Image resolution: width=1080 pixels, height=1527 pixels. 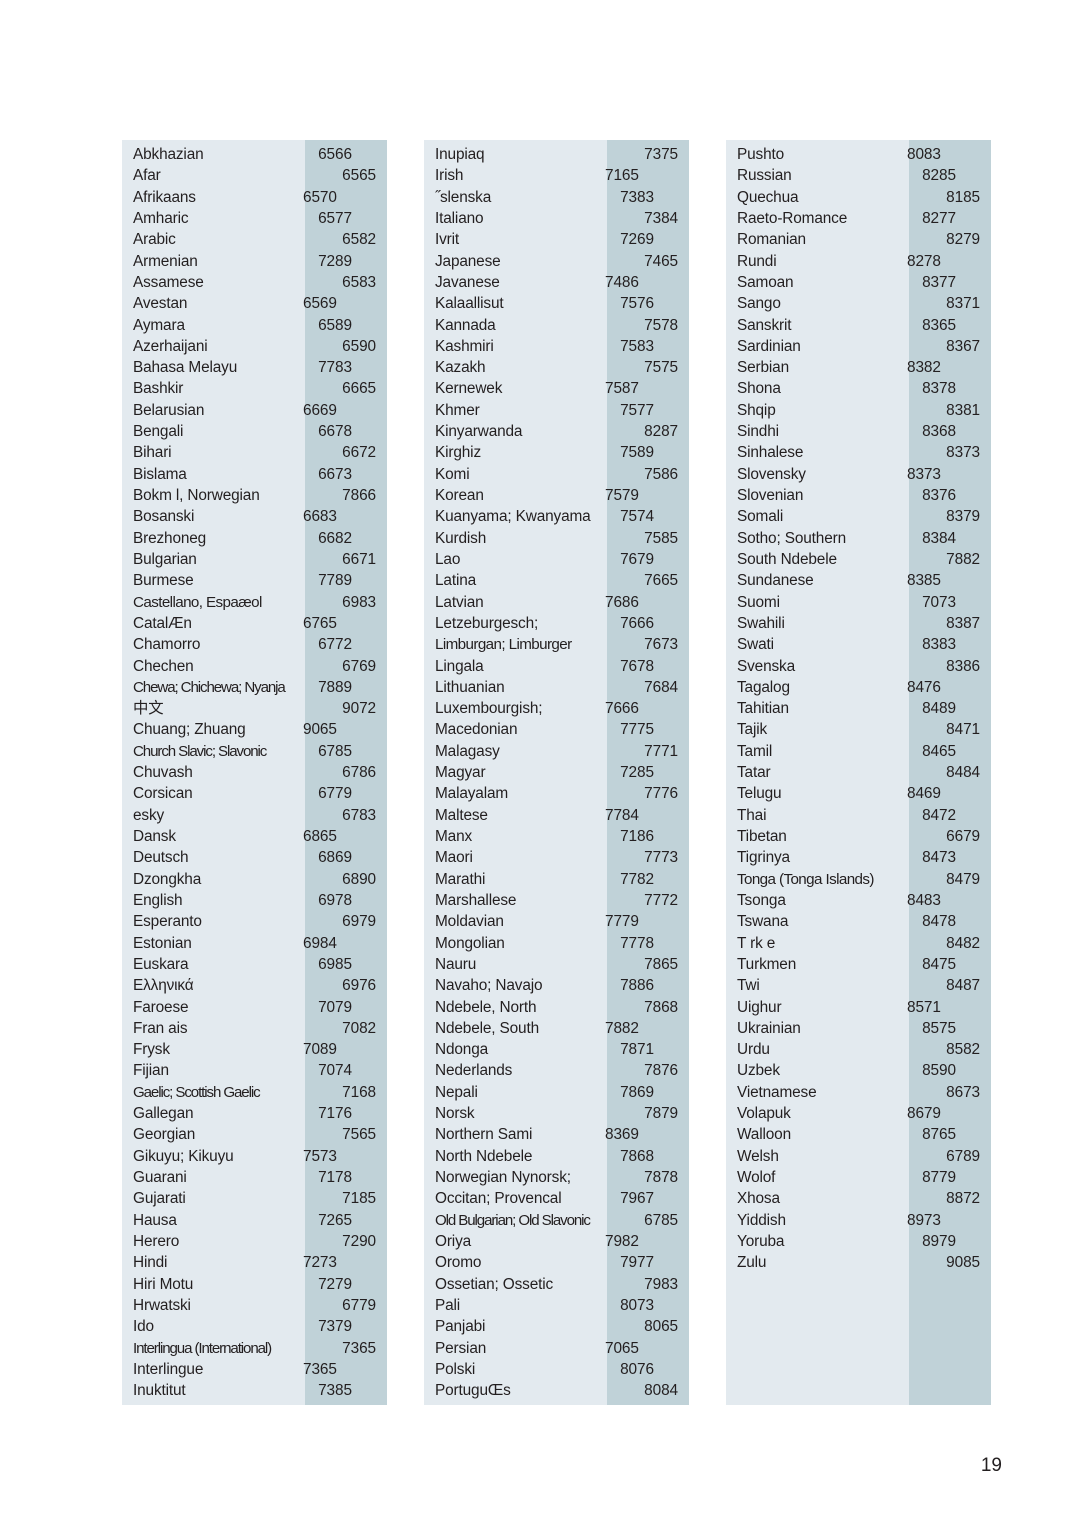 I want to click on language-name: Suomi, so click(x=758, y=602).